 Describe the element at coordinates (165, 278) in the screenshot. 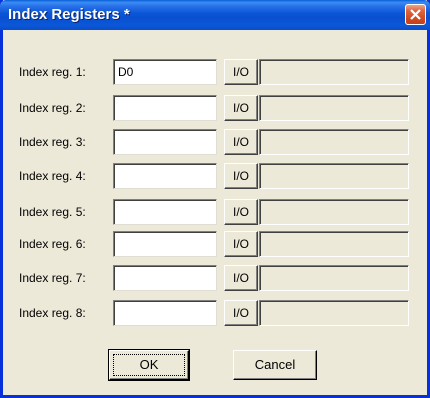

I see `register-7-input` at that location.